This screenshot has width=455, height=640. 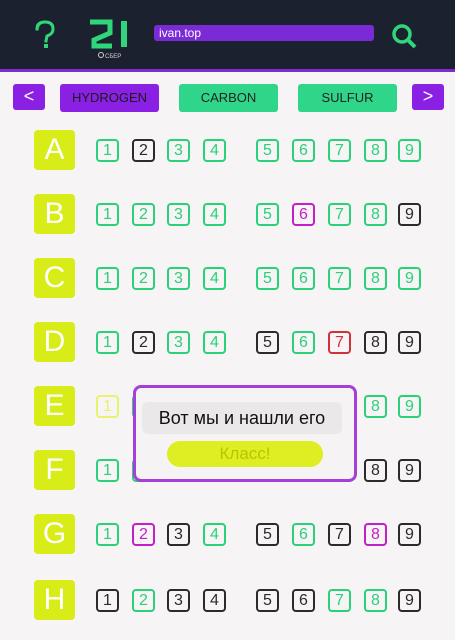 I want to click on grid-row: A1234 56789, so click(x=227, y=150).